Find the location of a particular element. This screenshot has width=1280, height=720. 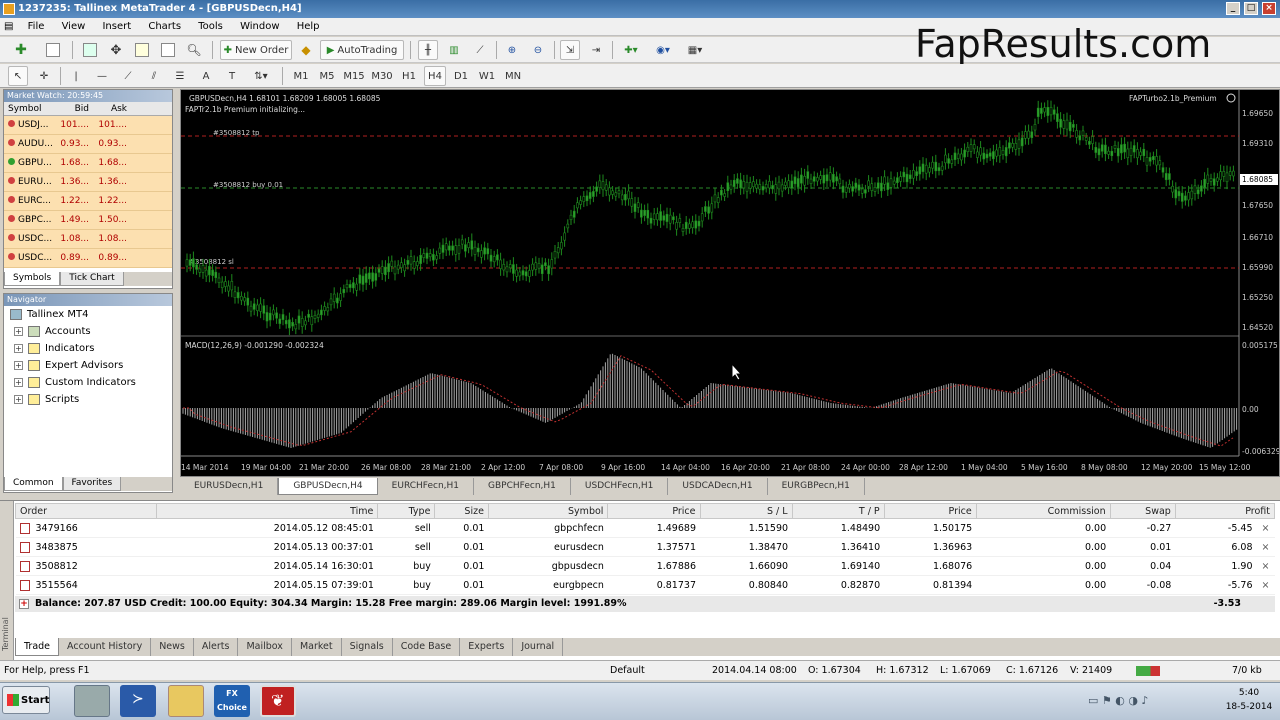

chart-tab: USDCHFecn,H1 is located at coordinates (620, 486).